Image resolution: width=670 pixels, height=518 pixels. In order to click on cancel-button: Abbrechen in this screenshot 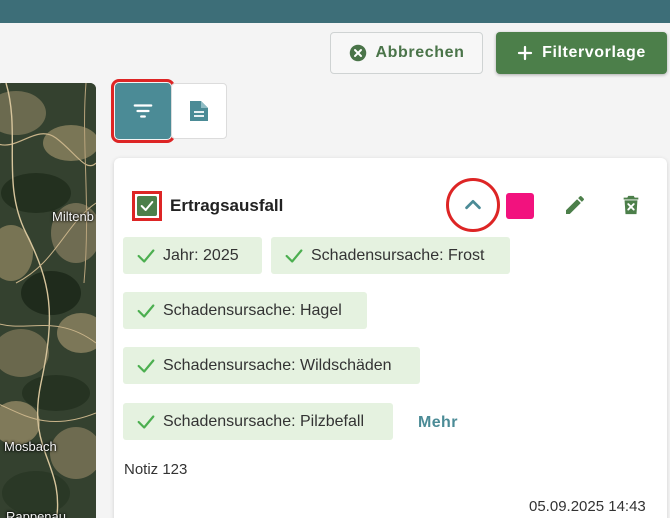, I will do `click(406, 53)`.